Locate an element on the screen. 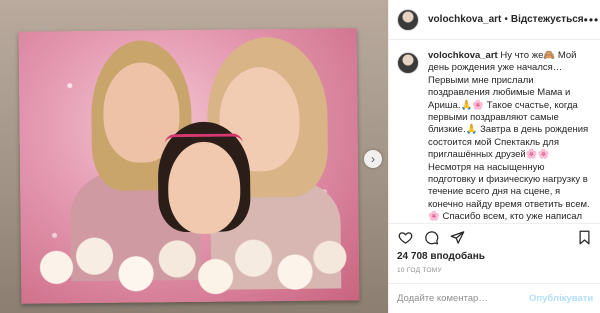  white-roses is located at coordinates (190, 266).